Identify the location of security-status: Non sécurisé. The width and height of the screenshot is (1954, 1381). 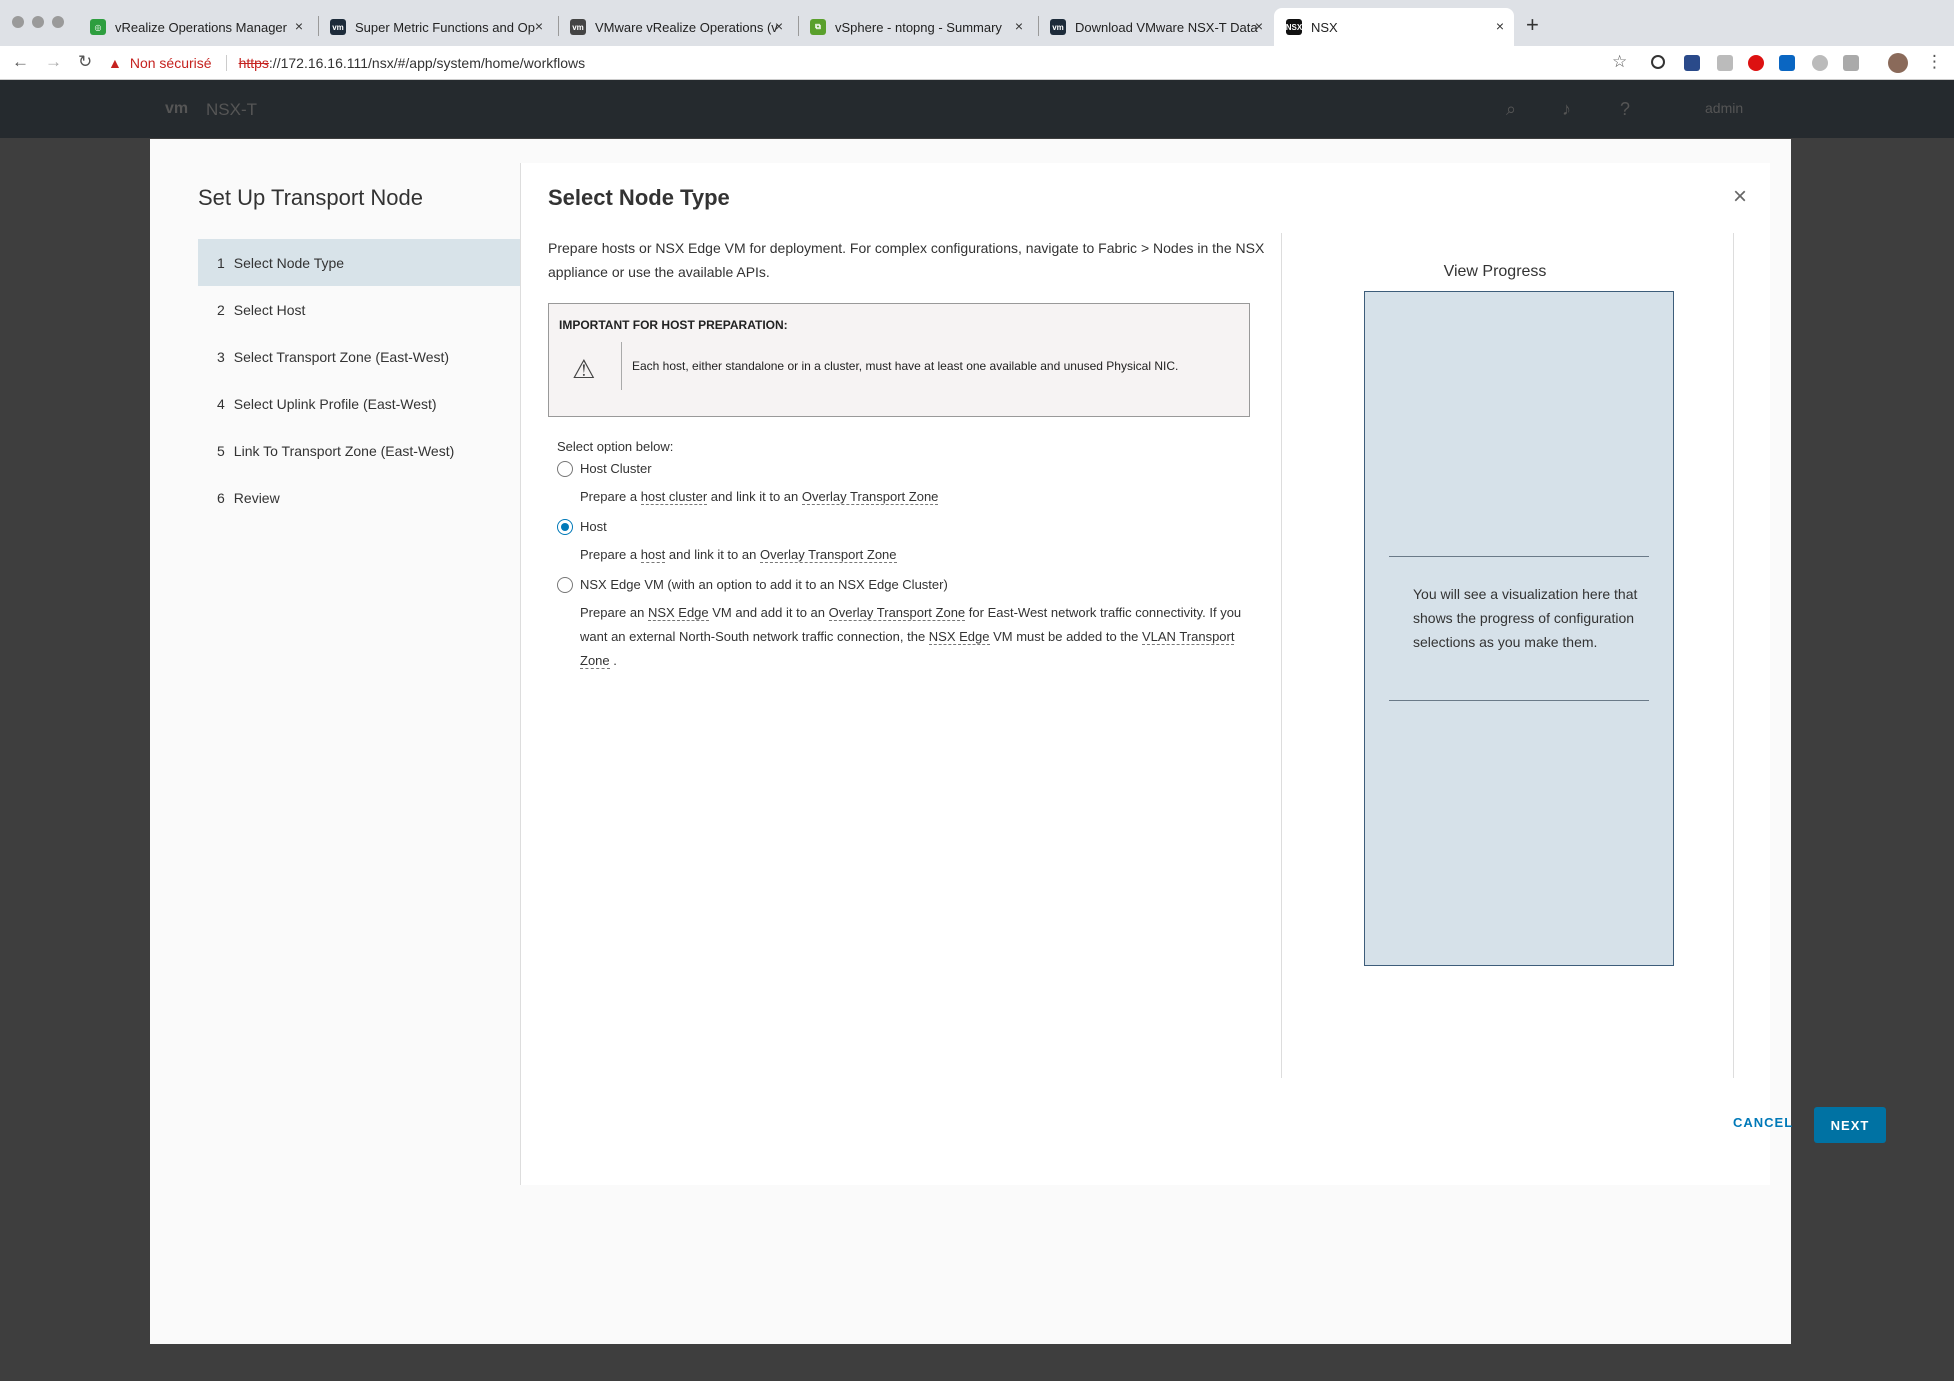
(171, 63).